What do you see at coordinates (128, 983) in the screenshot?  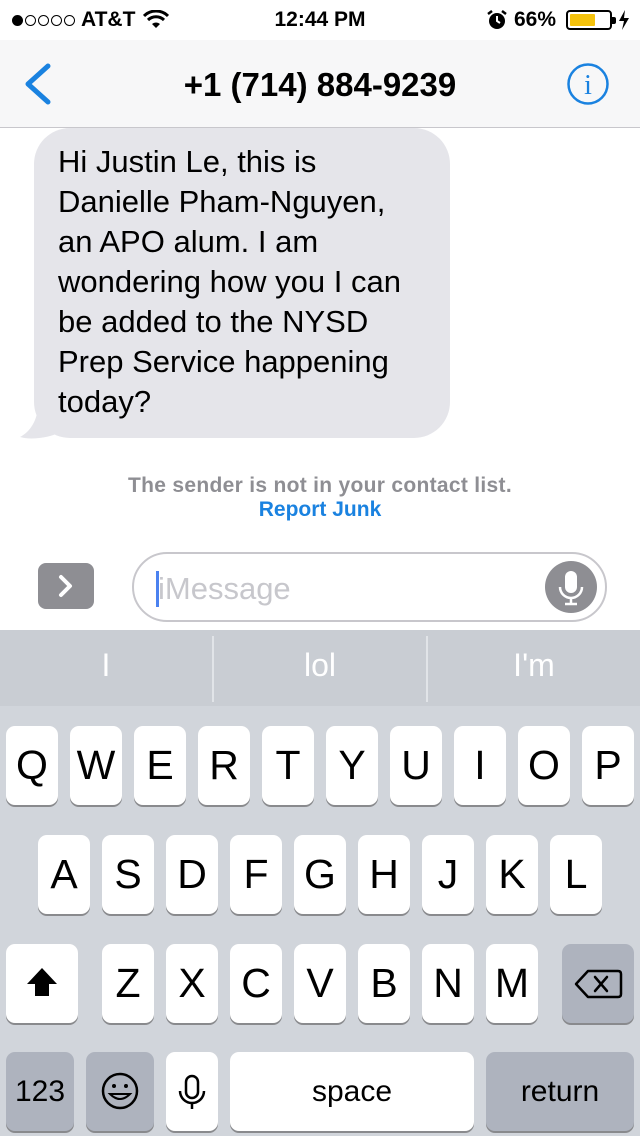 I see `key-z: Z` at bounding box center [128, 983].